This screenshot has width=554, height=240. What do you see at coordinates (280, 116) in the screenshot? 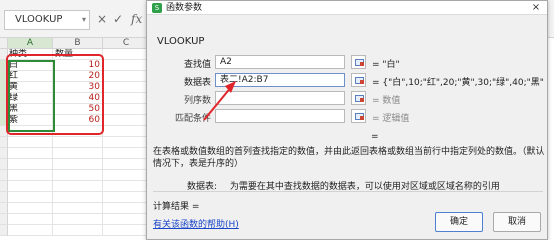
I see `arg-input-range-lookup` at bounding box center [280, 116].